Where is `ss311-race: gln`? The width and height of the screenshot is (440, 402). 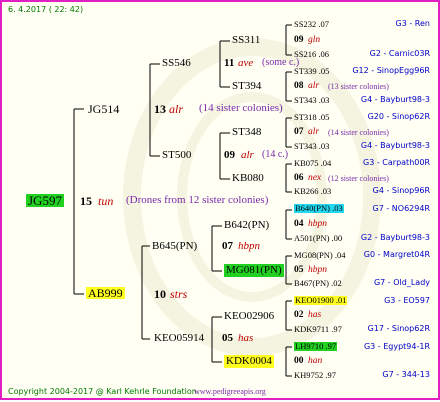 ss311-race: gln is located at coordinates (314, 40).